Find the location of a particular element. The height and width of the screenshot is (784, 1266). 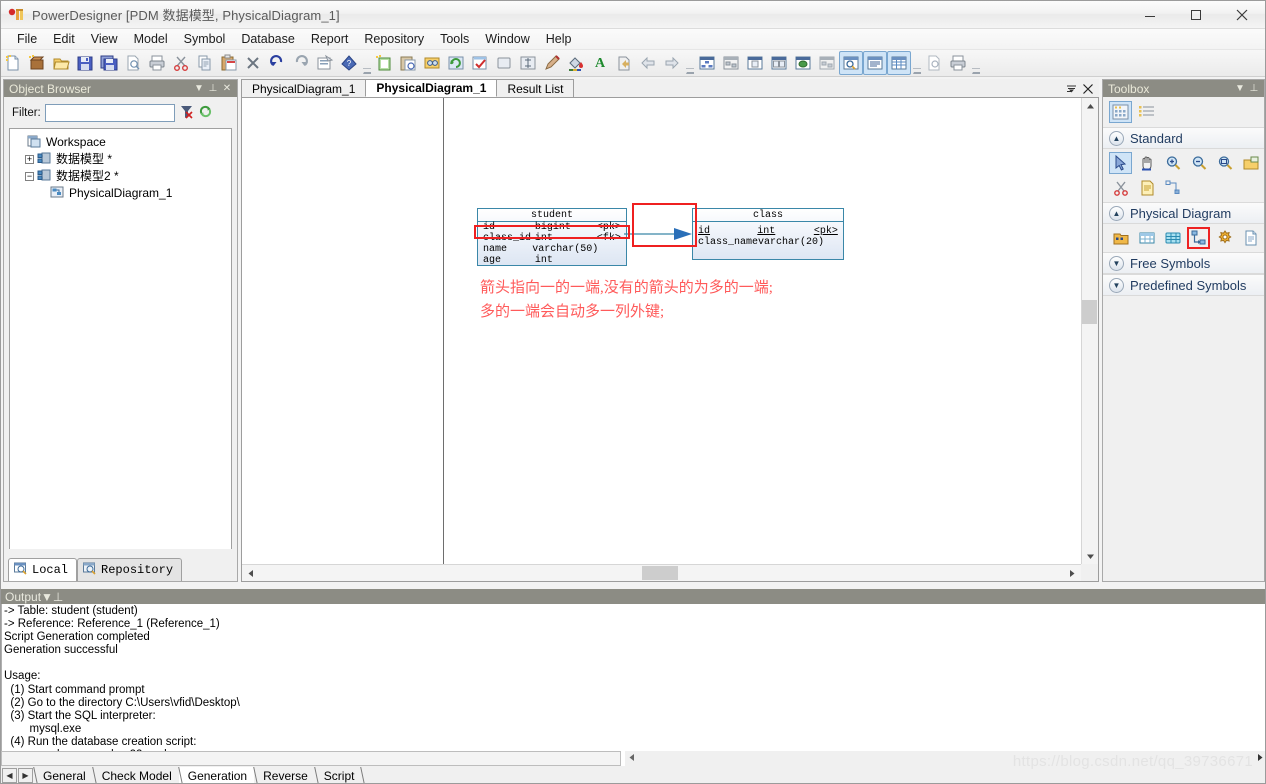

shape-icon is located at coordinates (504, 63).